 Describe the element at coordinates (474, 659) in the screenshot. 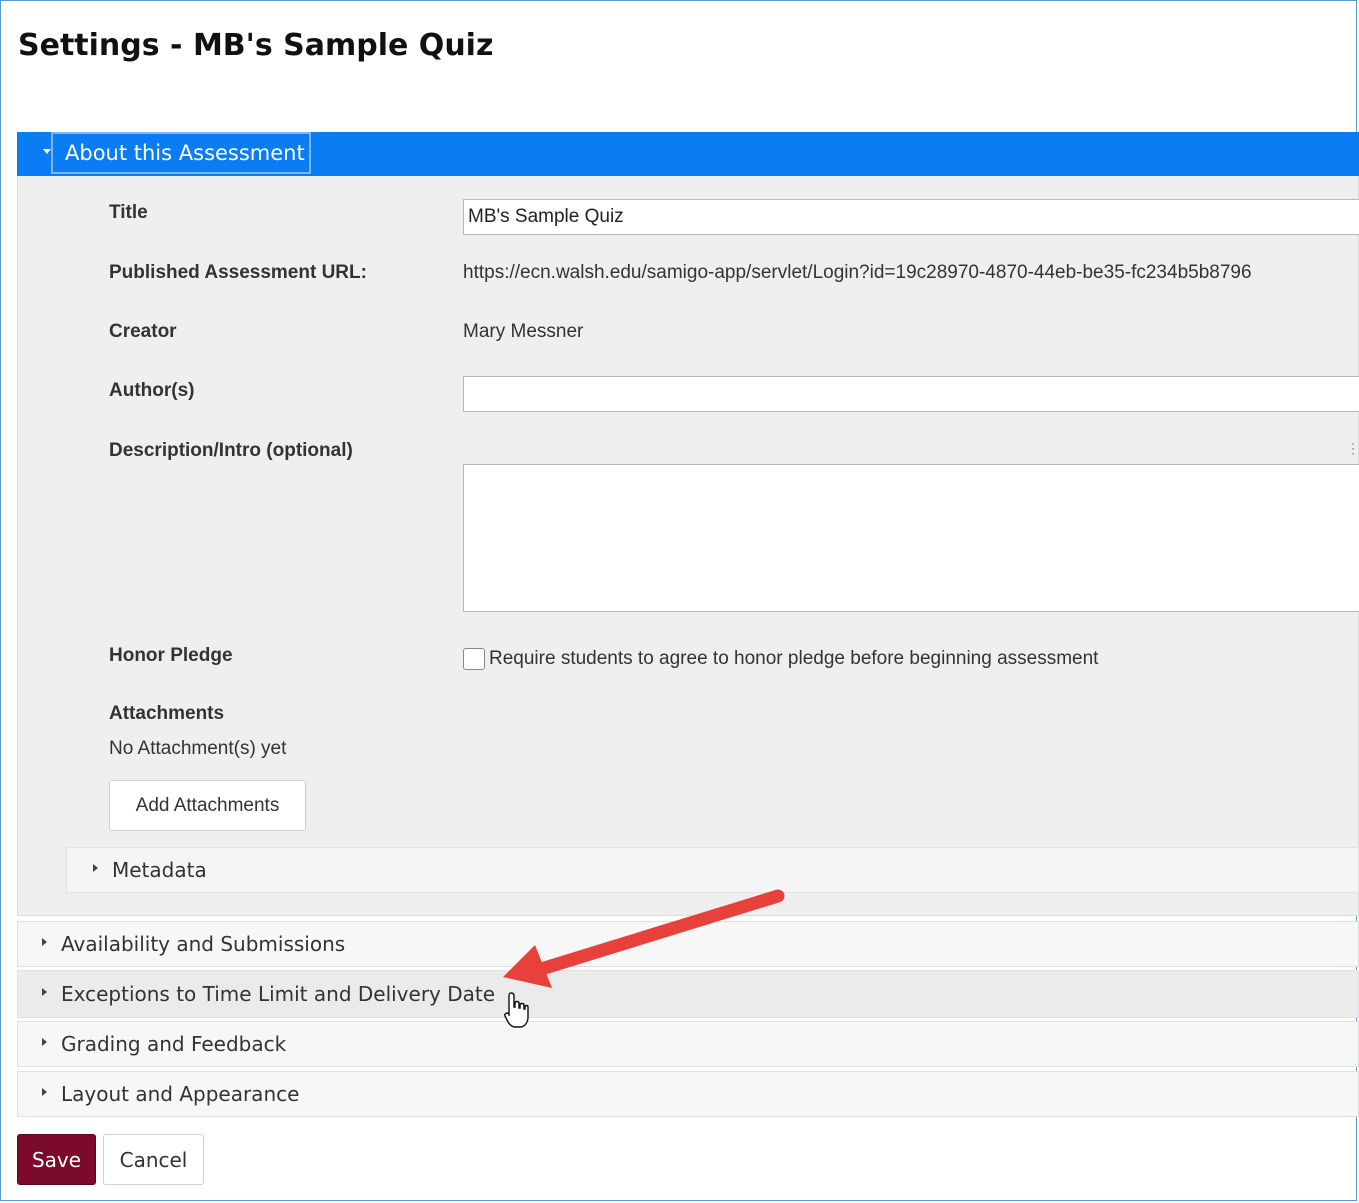

I see `honor-pledge-checkbox` at that location.